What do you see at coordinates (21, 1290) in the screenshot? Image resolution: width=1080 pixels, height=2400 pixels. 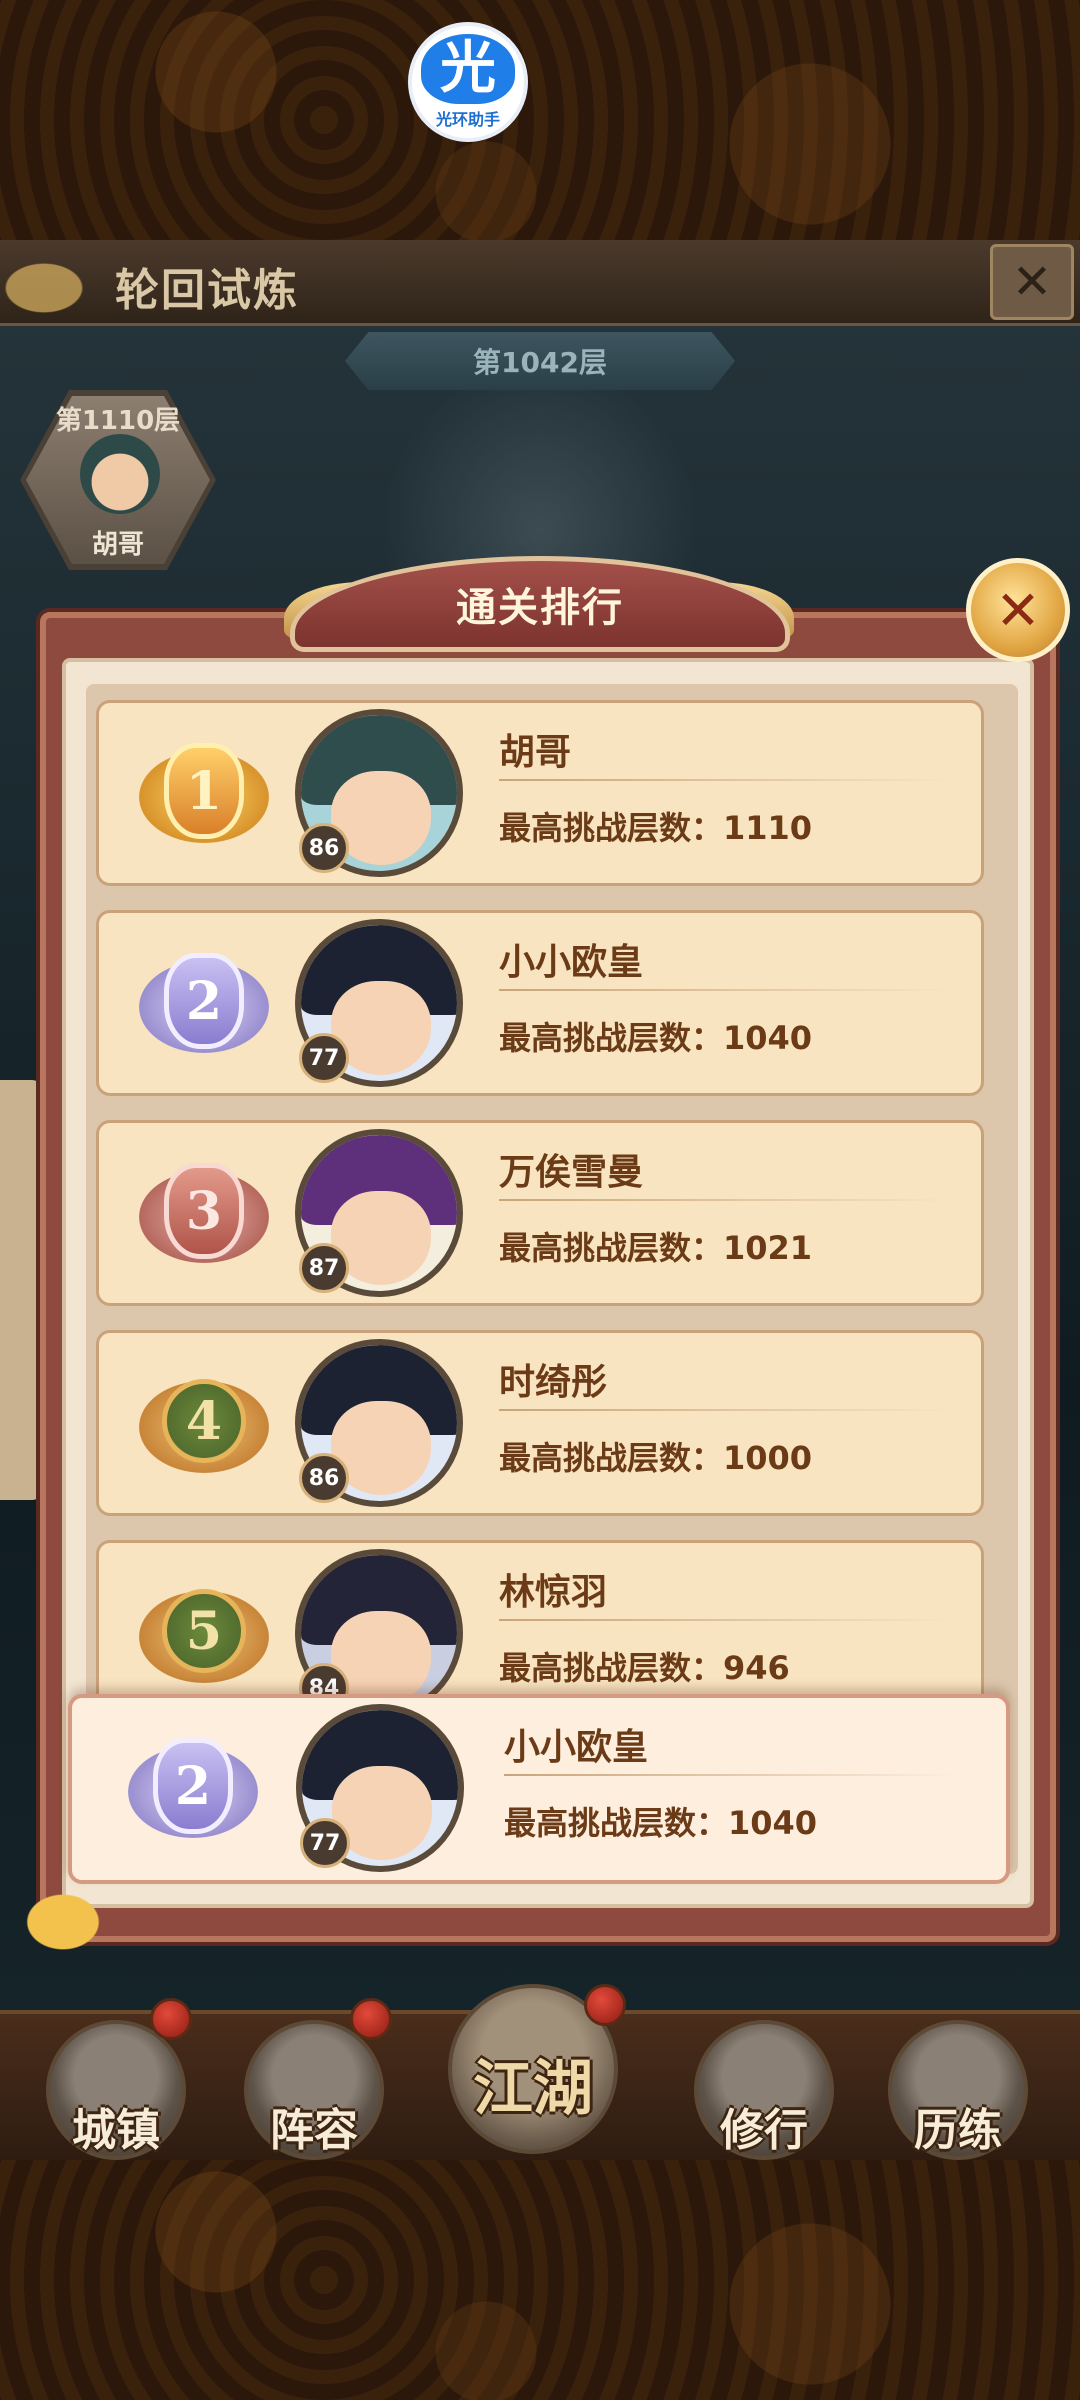 I see `side-panel-edge` at bounding box center [21, 1290].